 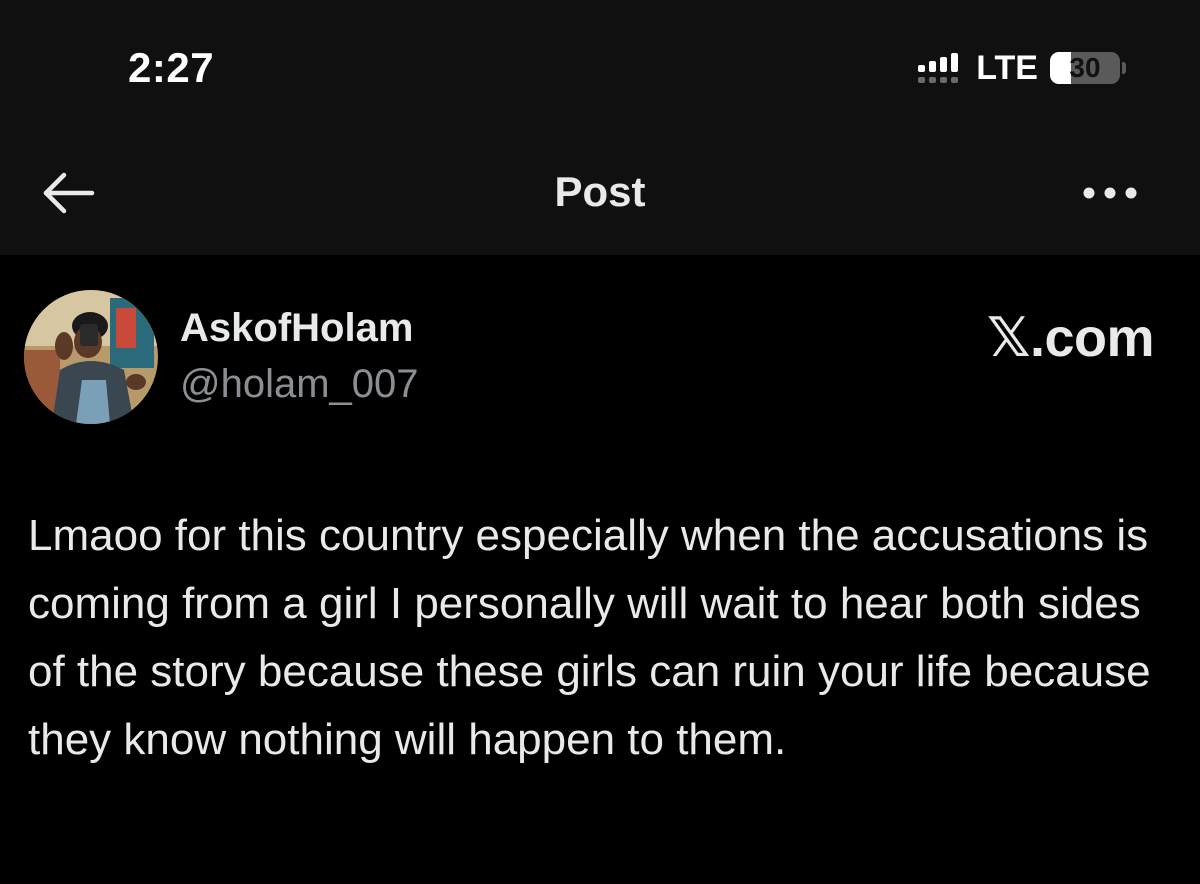 I want to click on network-label: LTE, so click(x=1007, y=67).